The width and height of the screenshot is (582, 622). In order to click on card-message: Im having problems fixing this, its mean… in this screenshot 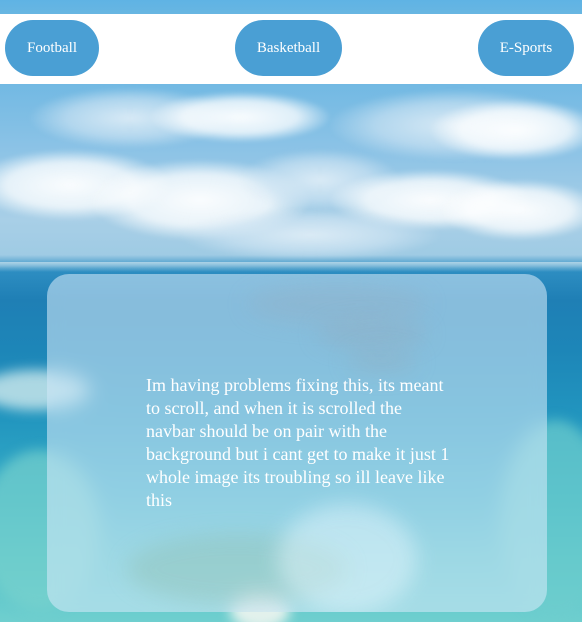, I will do `click(298, 442)`.